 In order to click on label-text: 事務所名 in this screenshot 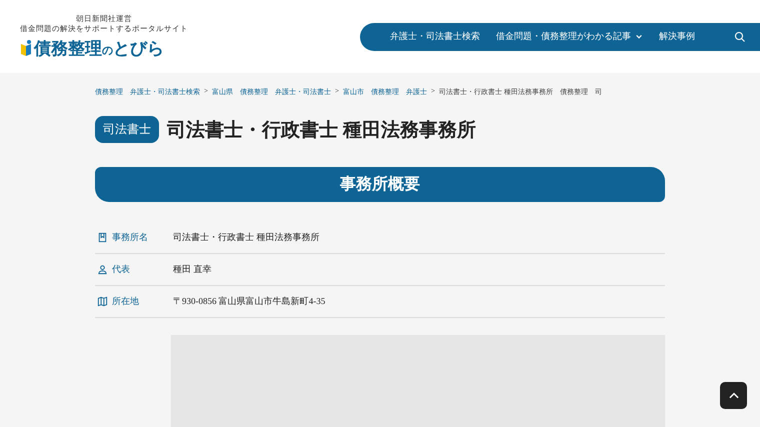, I will do `click(130, 237)`.